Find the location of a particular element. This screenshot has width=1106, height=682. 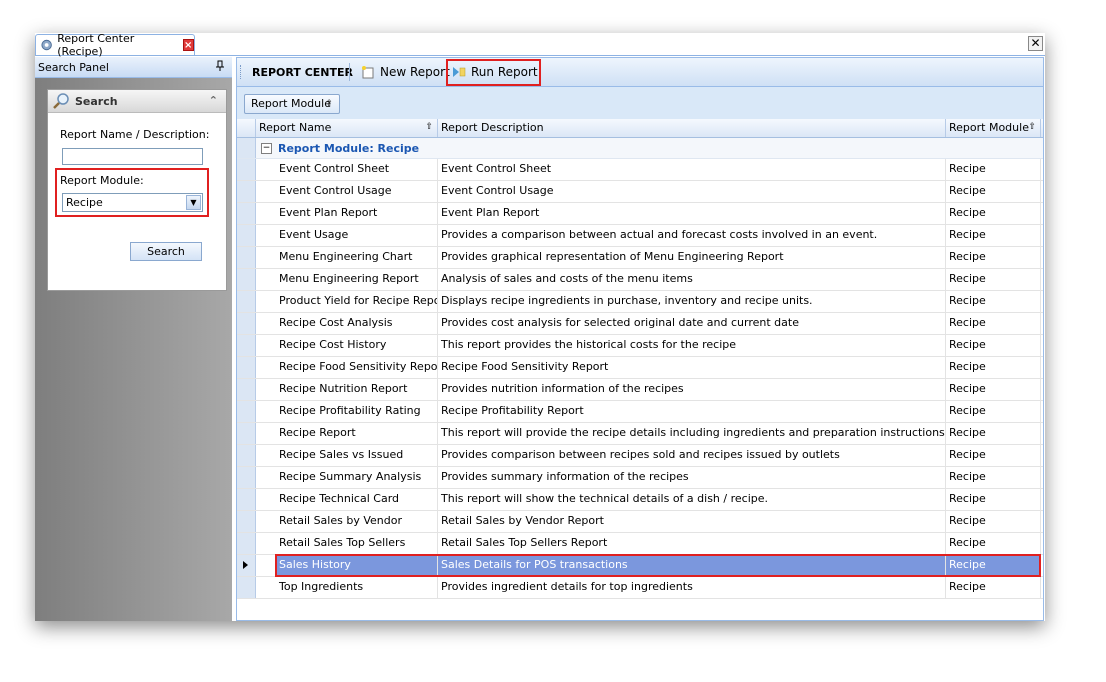

table-row: Event Plan Report Event Plan Report Recipe is located at coordinates (640, 214).